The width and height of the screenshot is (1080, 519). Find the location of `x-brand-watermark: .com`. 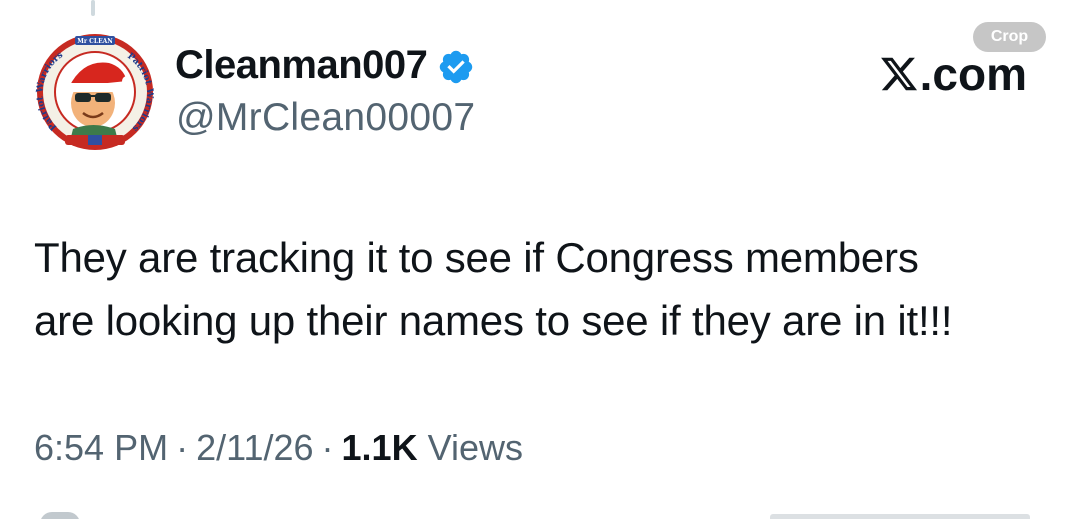

x-brand-watermark: .com is located at coordinates (953, 74).